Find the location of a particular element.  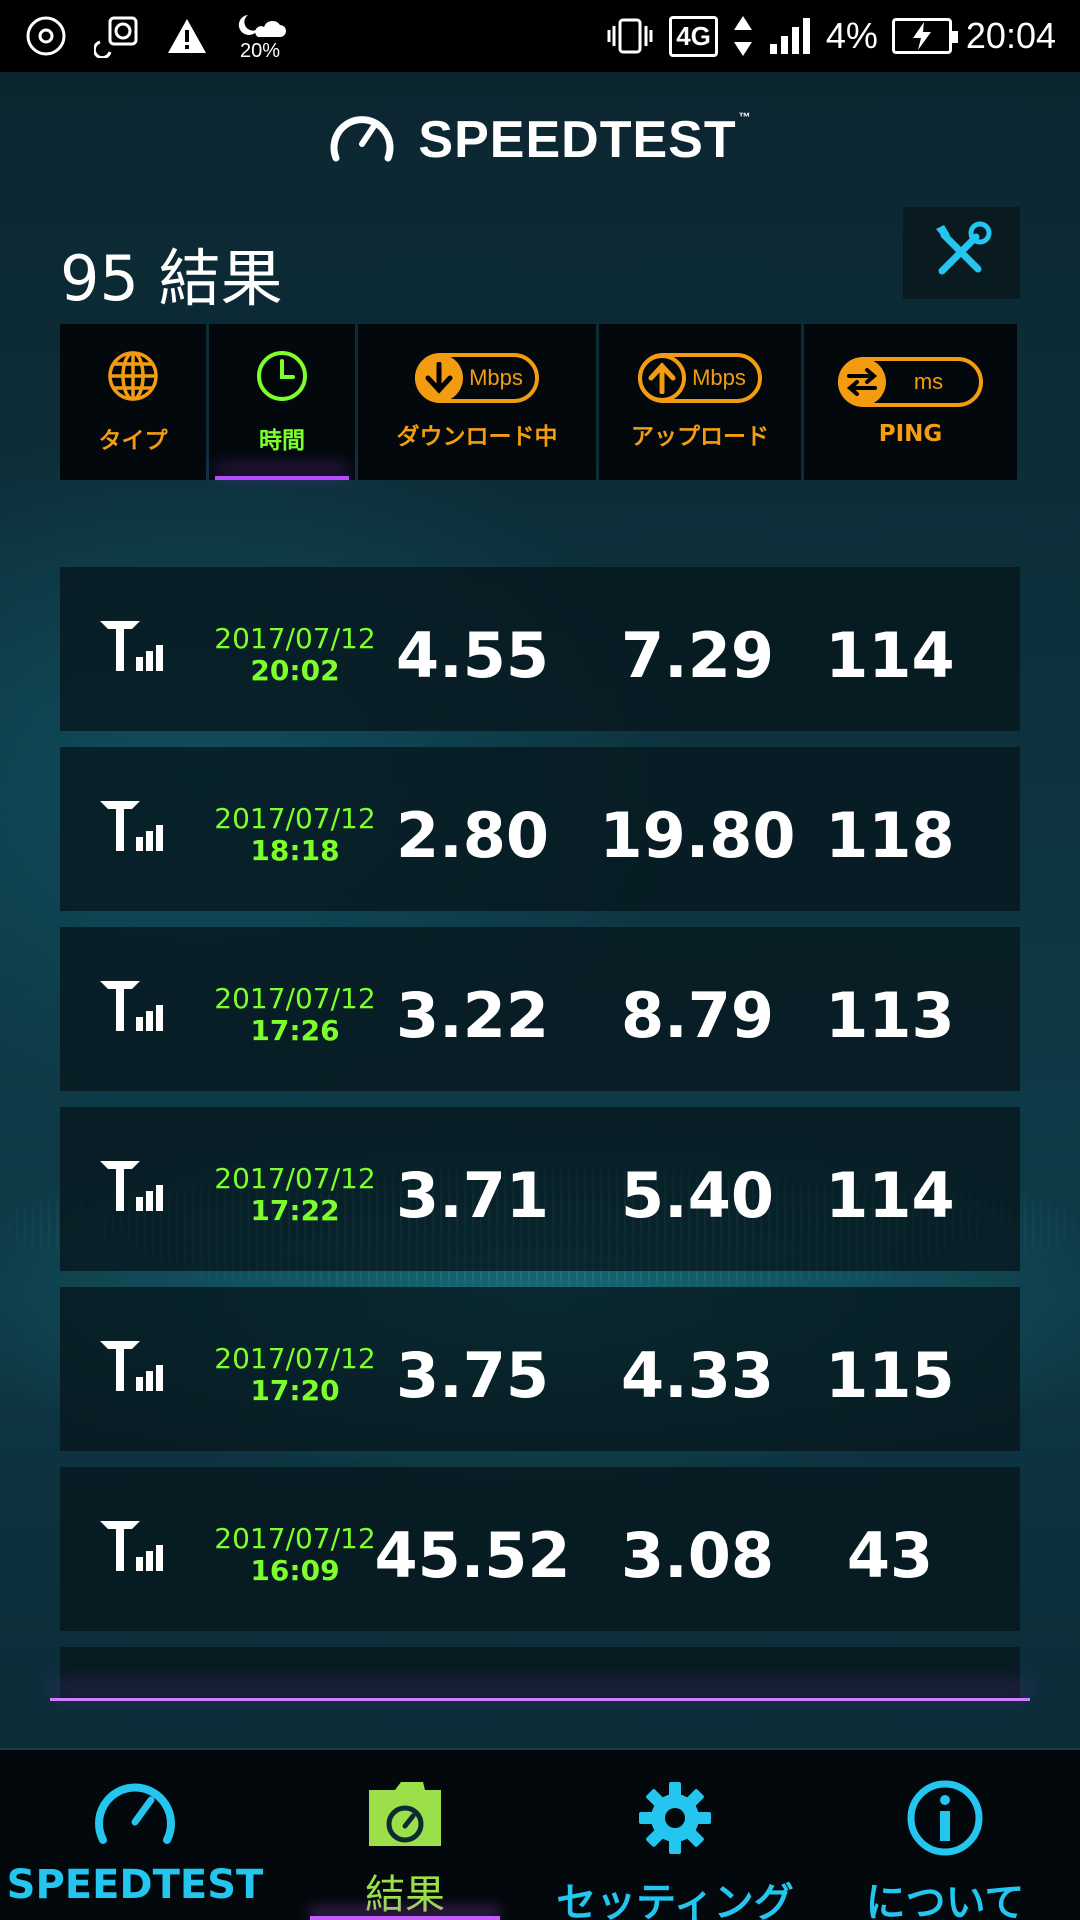

nav-about: について is located at coordinates (945, 1835).